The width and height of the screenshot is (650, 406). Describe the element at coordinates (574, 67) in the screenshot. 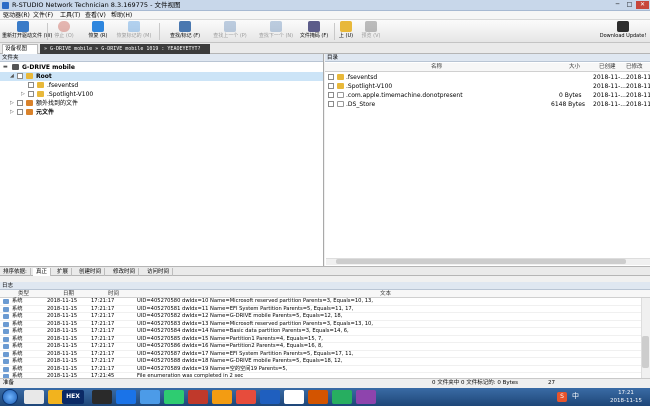

I see `column-header-size: 大小` at that location.